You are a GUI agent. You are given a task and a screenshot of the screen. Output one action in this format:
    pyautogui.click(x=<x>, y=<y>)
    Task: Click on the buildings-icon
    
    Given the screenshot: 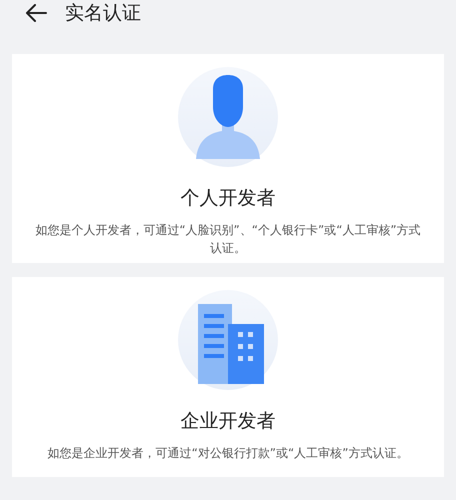 What is the action you would take?
    pyautogui.click(x=228, y=340)
    